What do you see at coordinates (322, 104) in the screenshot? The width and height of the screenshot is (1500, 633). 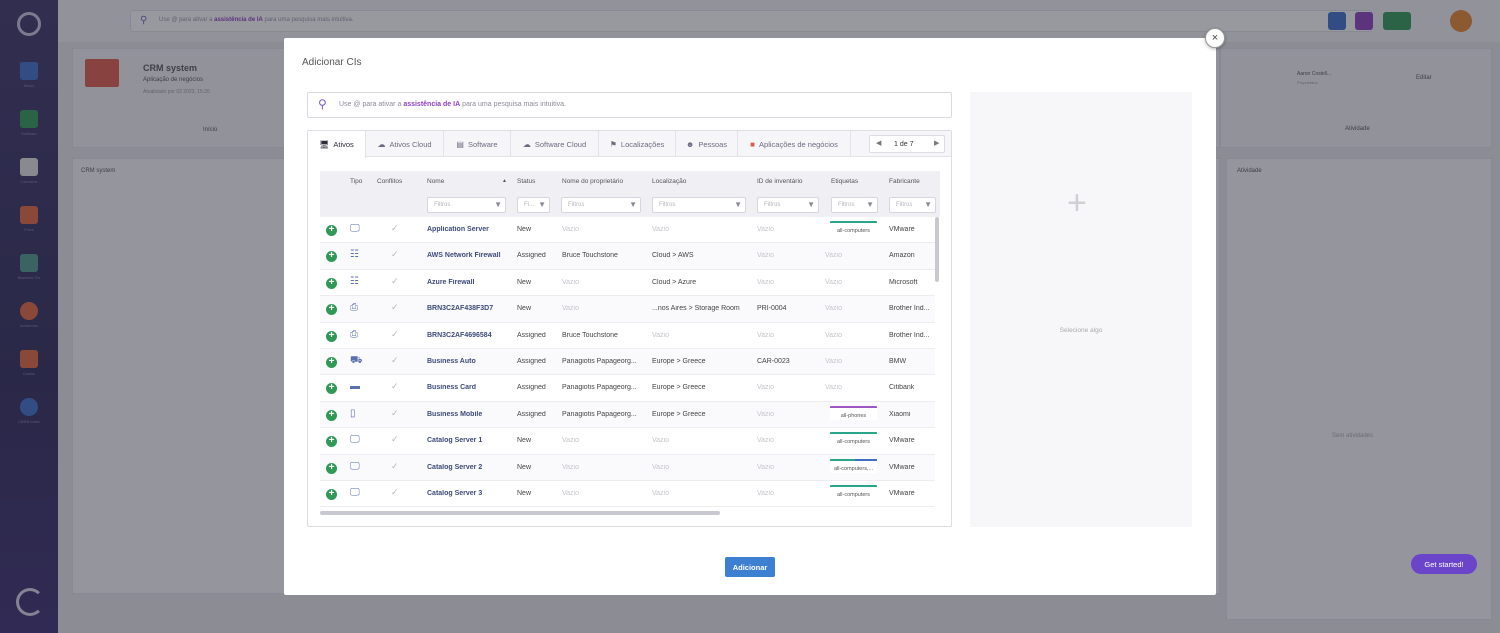 I see `search-icon: ⚲` at bounding box center [322, 104].